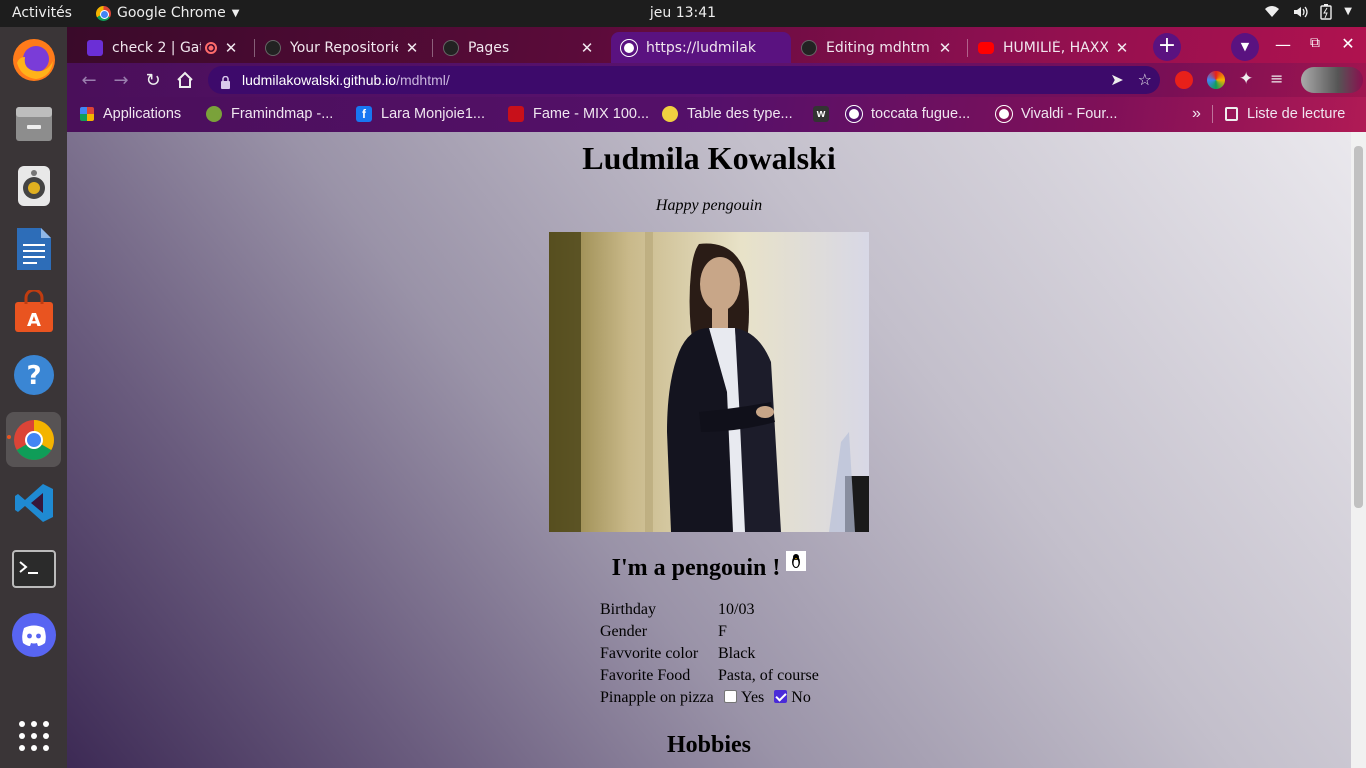 This screenshot has width=1366, height=768. I want to click on home-icon, so click(185, 79).